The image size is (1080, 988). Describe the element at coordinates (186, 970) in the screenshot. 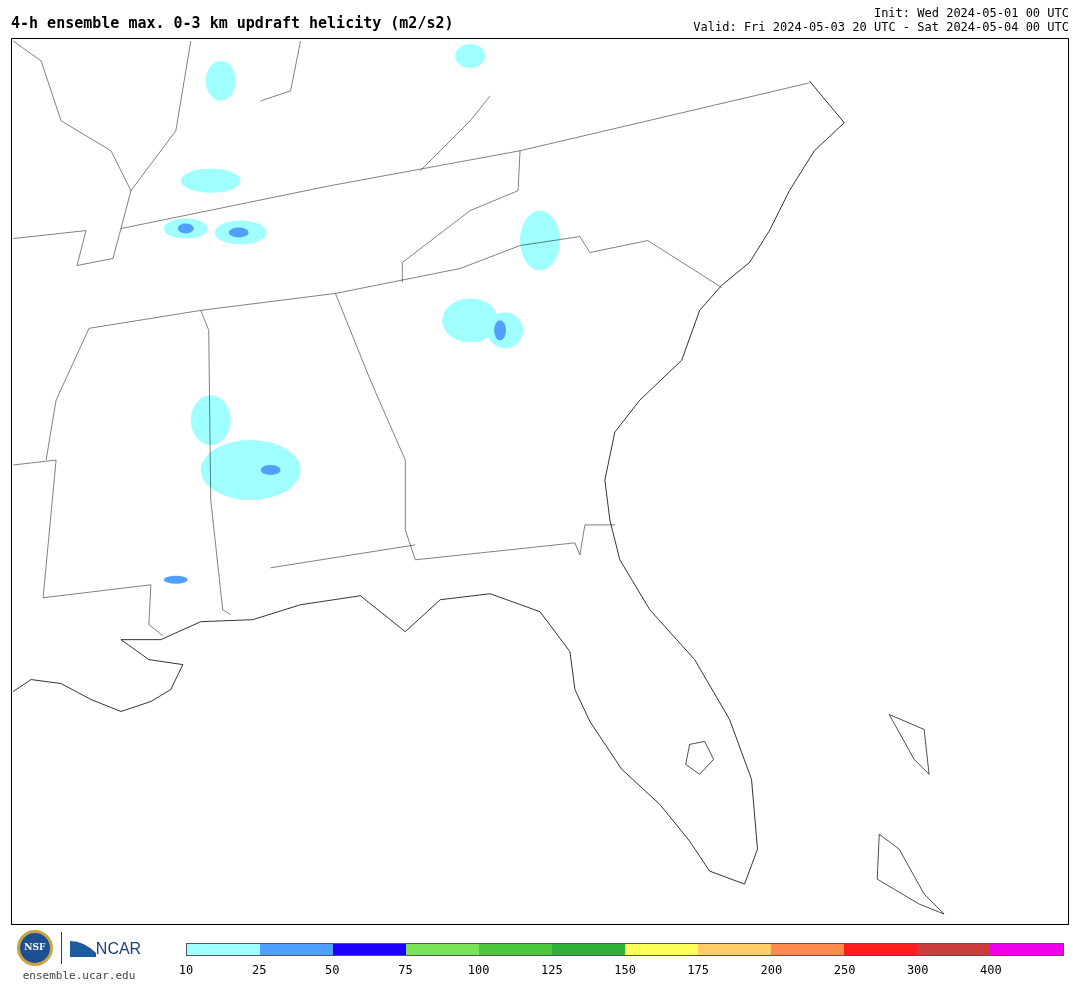

I see `scale-label: 10` at that location.